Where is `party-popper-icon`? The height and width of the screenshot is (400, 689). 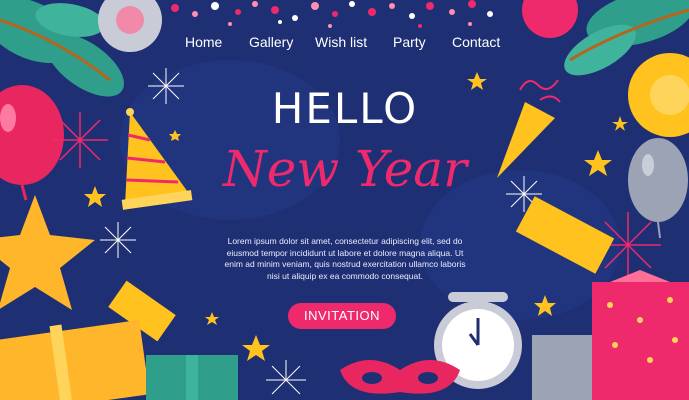 party-popper-icon is located at coordinates (529, 128).